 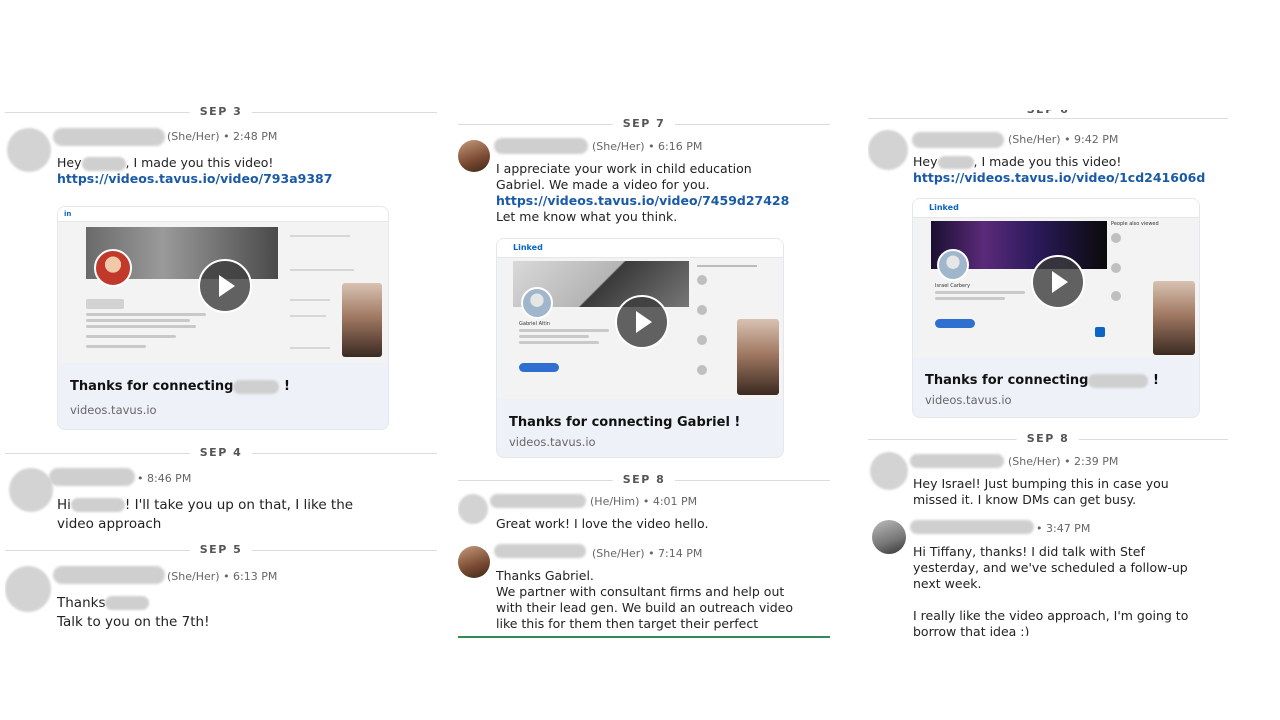 I want to click on date-label: SEP 8, so click(x=644, y=480).